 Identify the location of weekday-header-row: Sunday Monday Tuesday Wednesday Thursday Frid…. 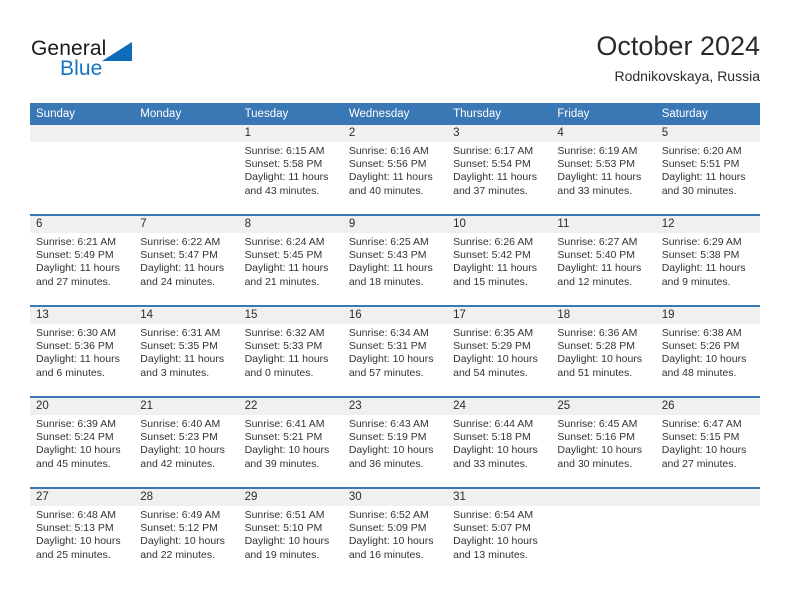
(395, 114).